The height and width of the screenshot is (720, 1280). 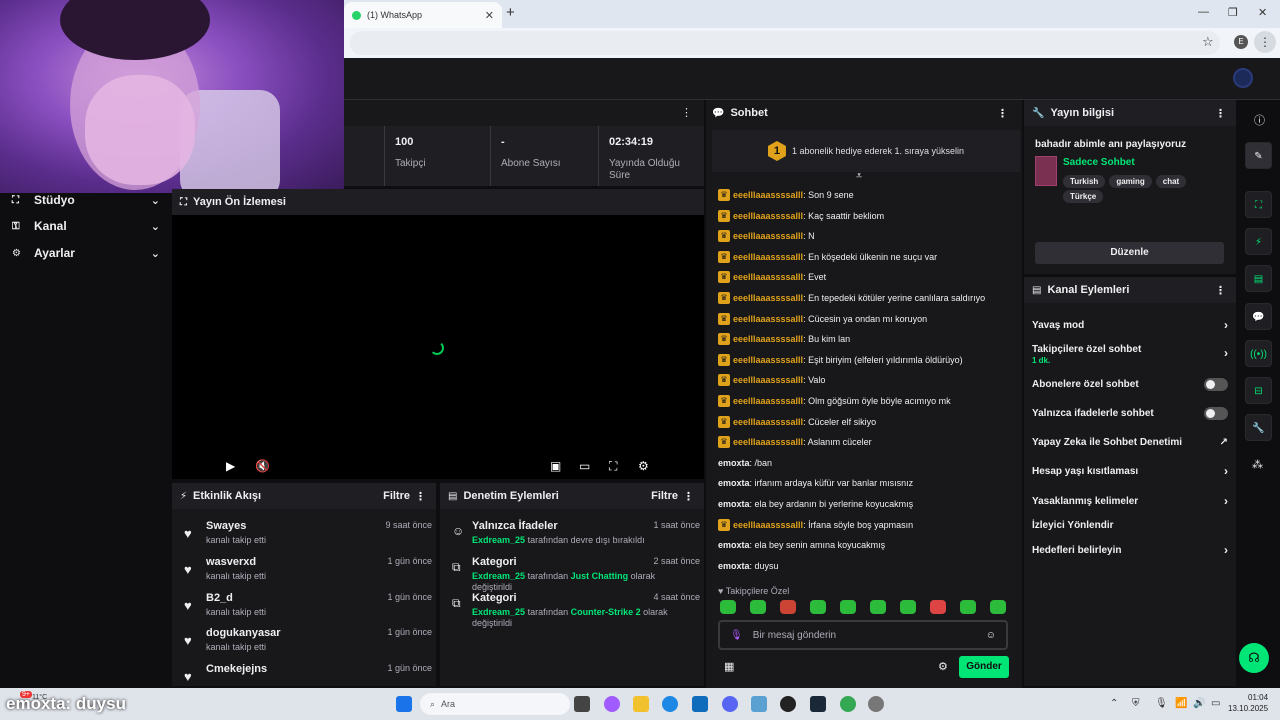 I want to click on sidebar-item-channel: ⚿ Kanal ⌄, so click(x=86, y=226).